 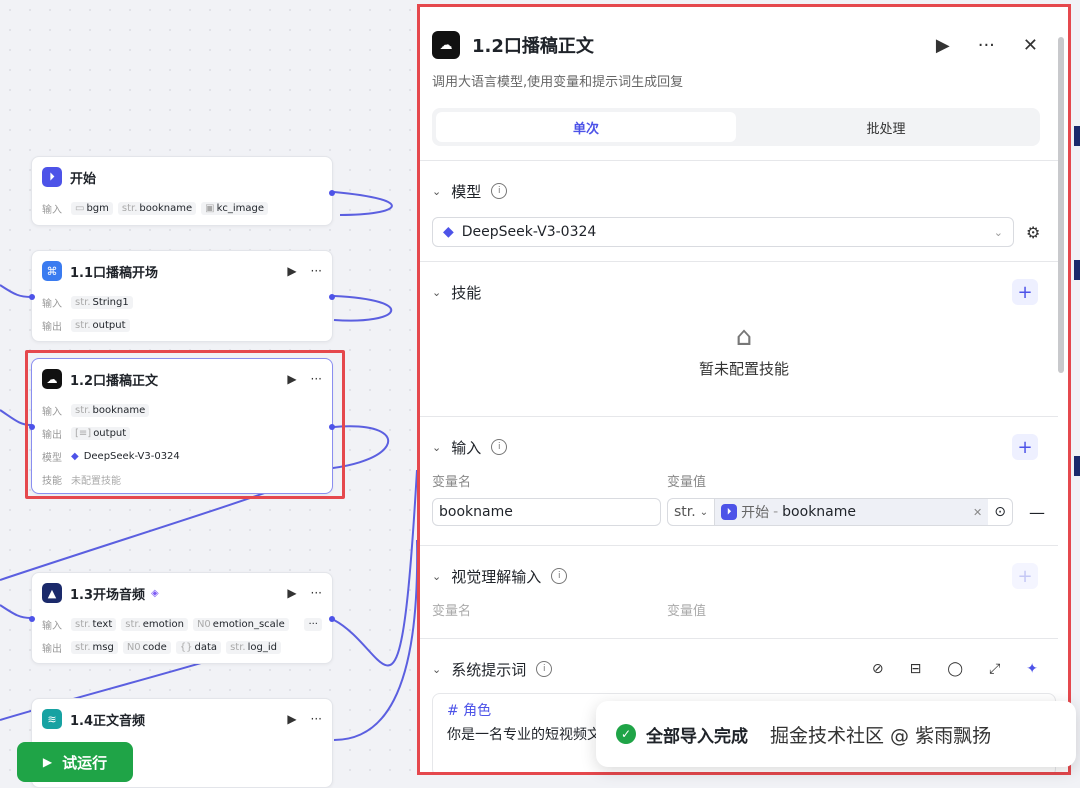 I want to click on ref-var-name: bookname, so click(x=819, y=512).